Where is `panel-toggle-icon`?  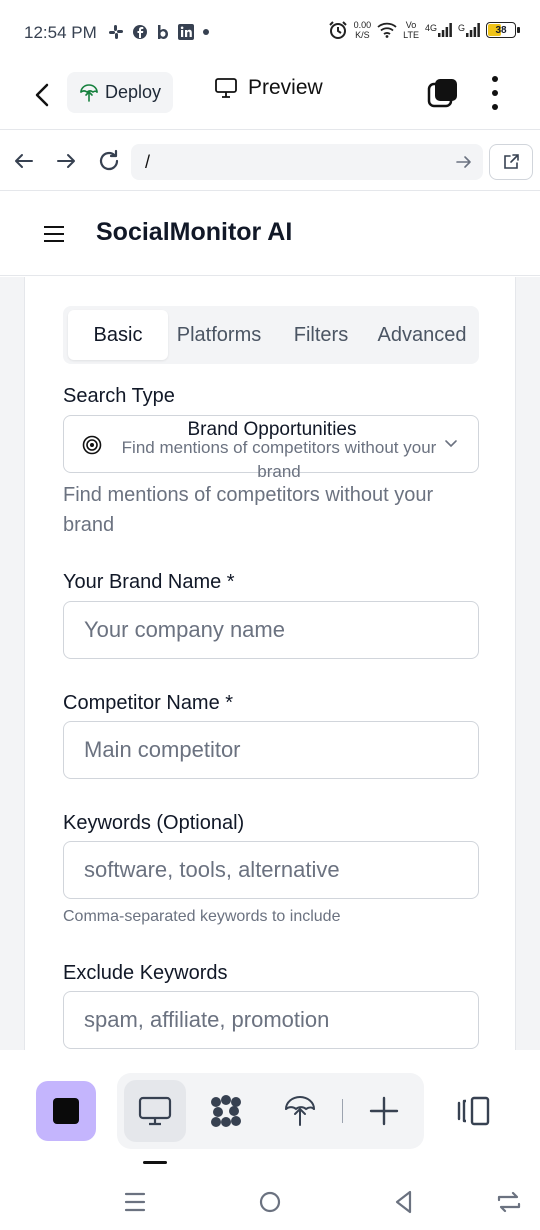 panel-toggle-icon is located at coordinates (474, 1111).